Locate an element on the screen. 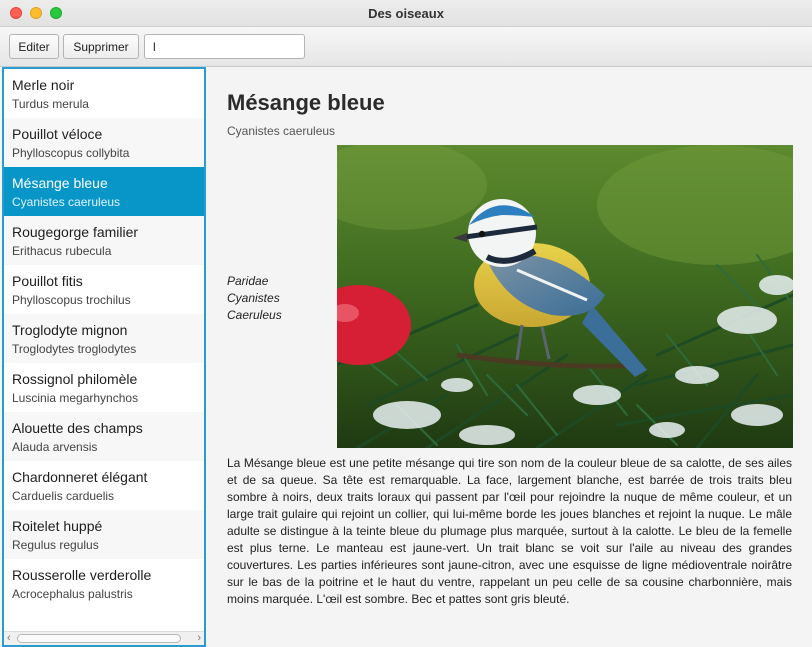 The width and height of the screenshot is (812, 647). list-item-name: Merle noir is located at coordinates (43, 85).